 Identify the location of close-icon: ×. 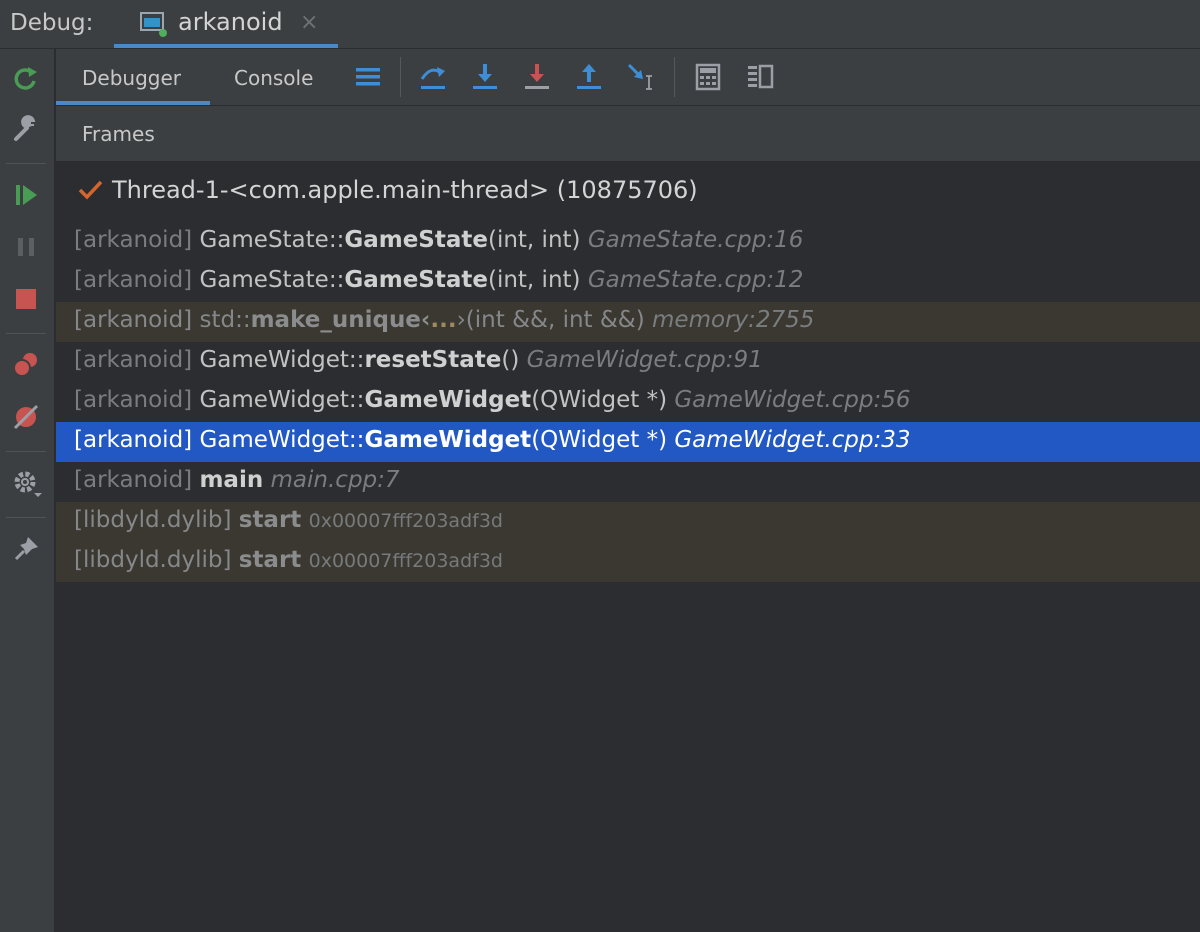
(309, 22).